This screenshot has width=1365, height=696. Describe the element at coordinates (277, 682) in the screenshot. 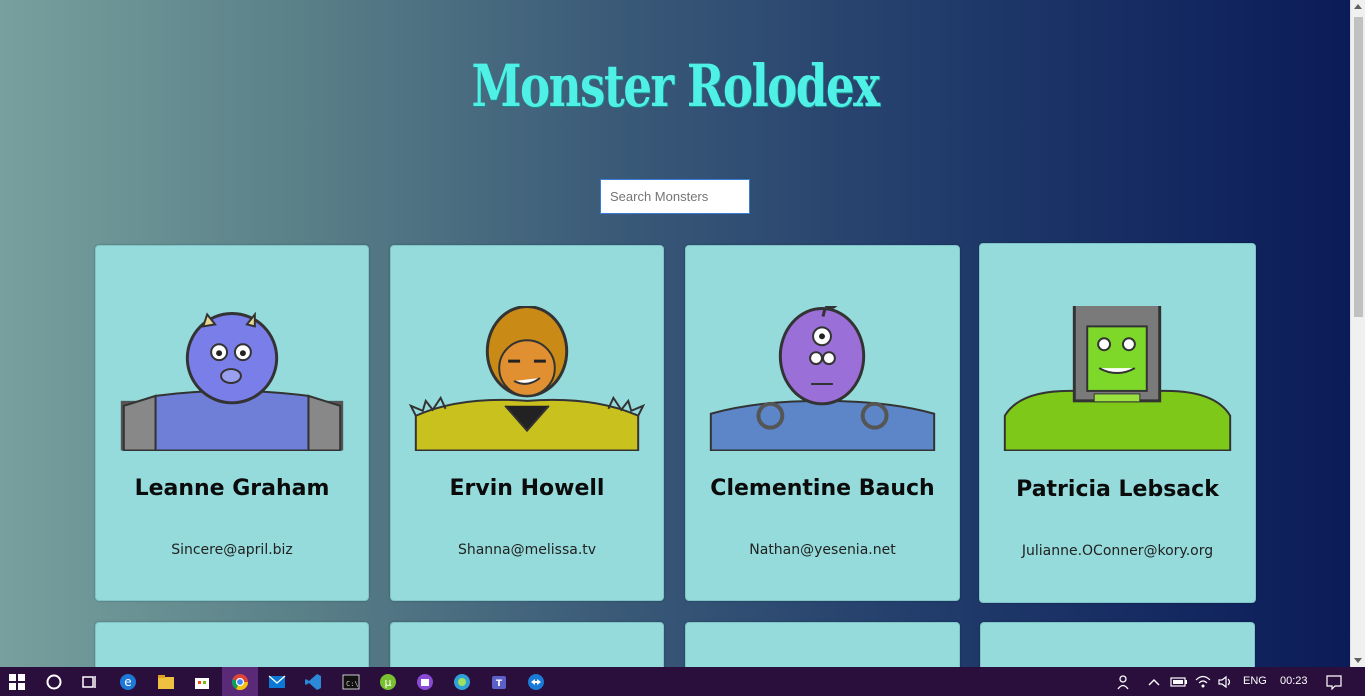

I see `mail-icon` at that location.